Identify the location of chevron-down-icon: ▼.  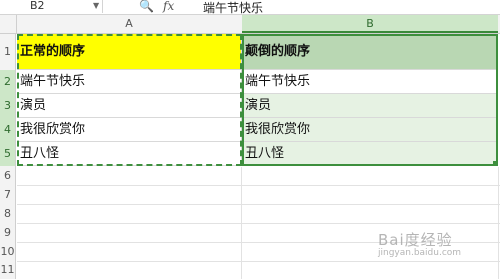
(96, 5).